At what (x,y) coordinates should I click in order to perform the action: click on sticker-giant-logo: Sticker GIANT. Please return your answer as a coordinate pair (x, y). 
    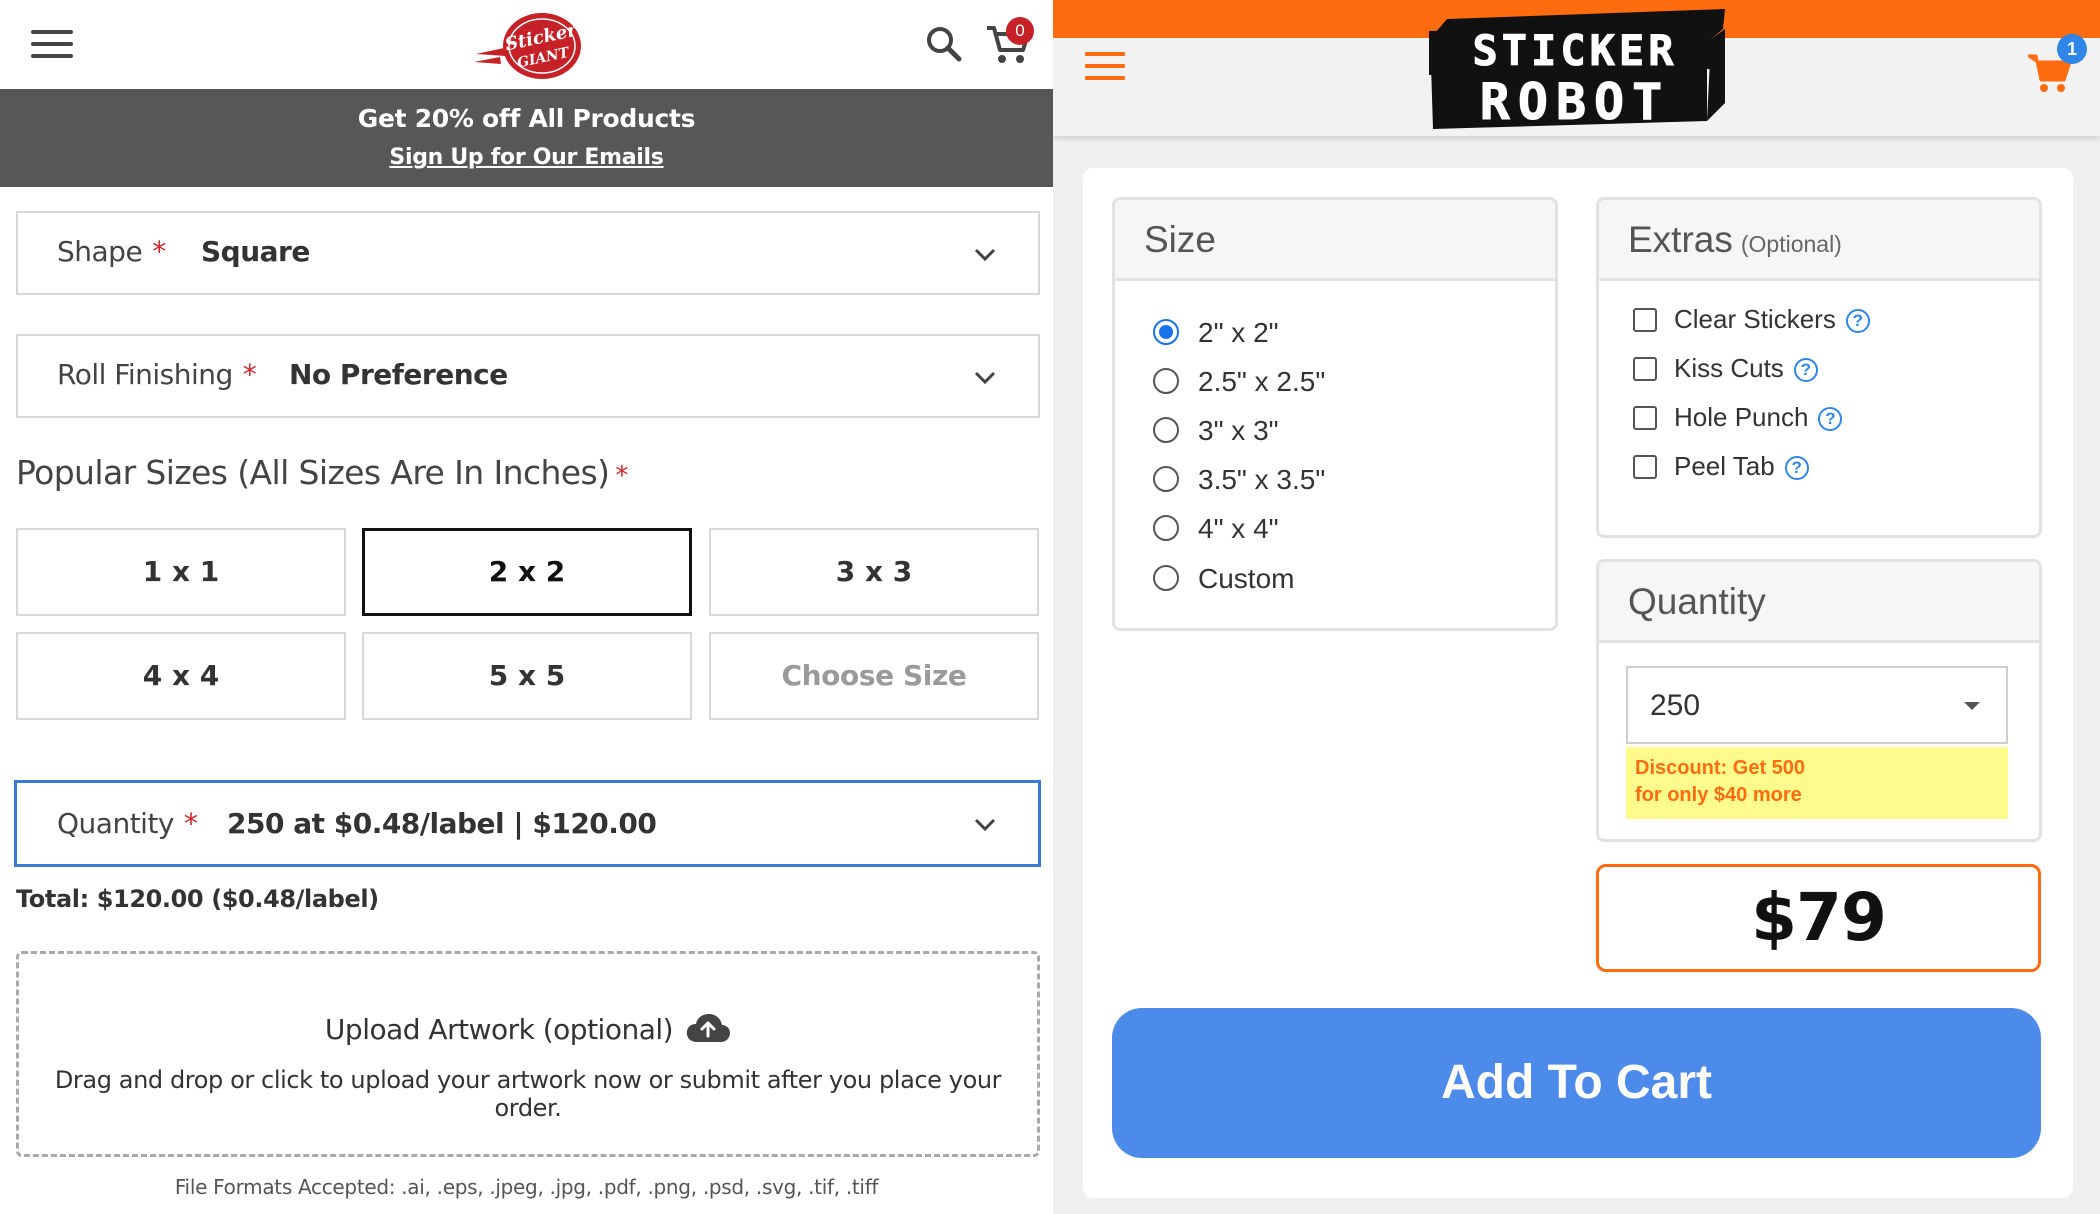
    Looking at the image, I should click on (528, 45).